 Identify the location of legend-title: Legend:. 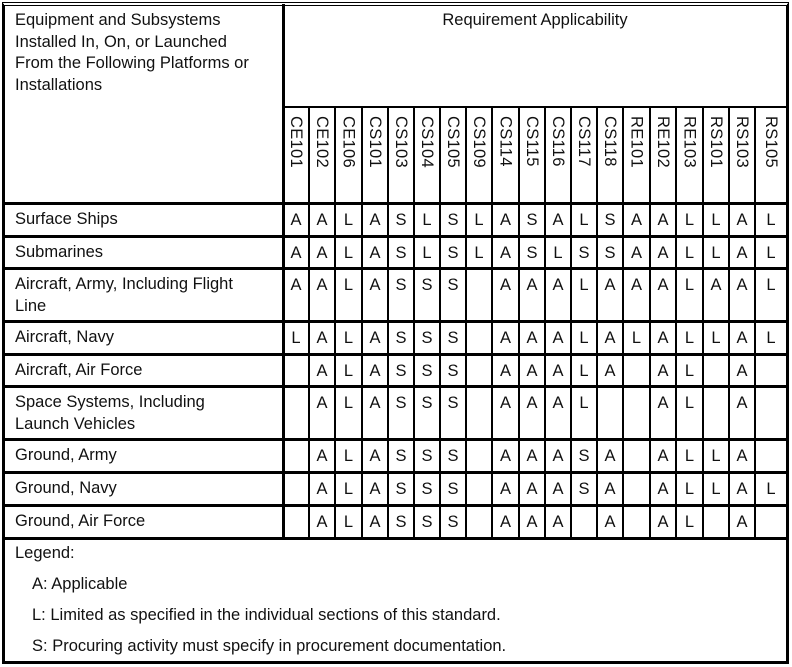
(45, 553).